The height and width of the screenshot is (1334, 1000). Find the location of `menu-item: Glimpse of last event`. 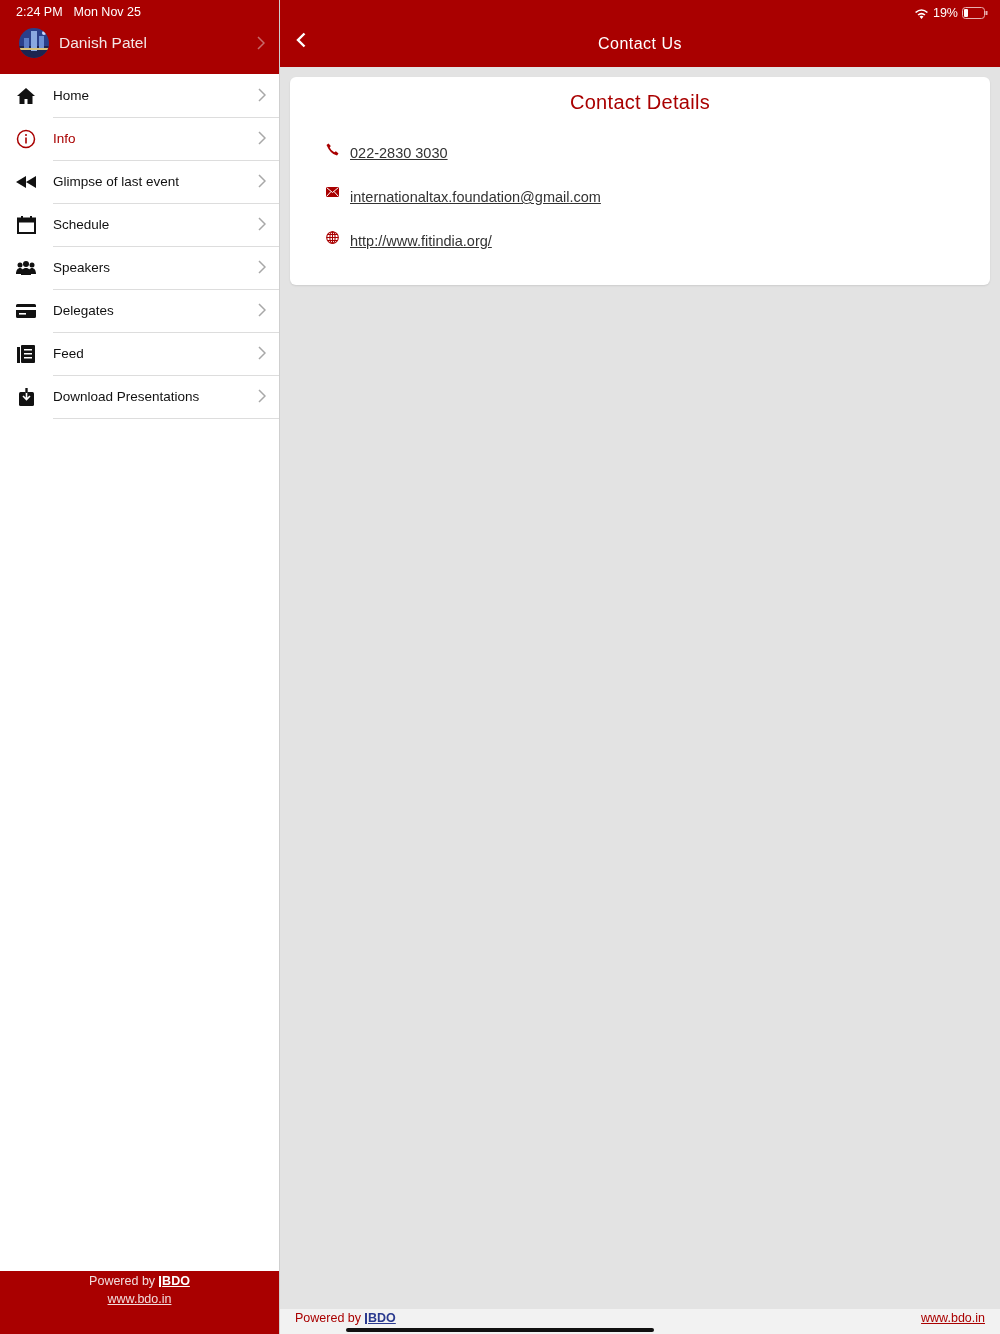

menu-item: Glimpse of last event is located at coordinates (139, 181).